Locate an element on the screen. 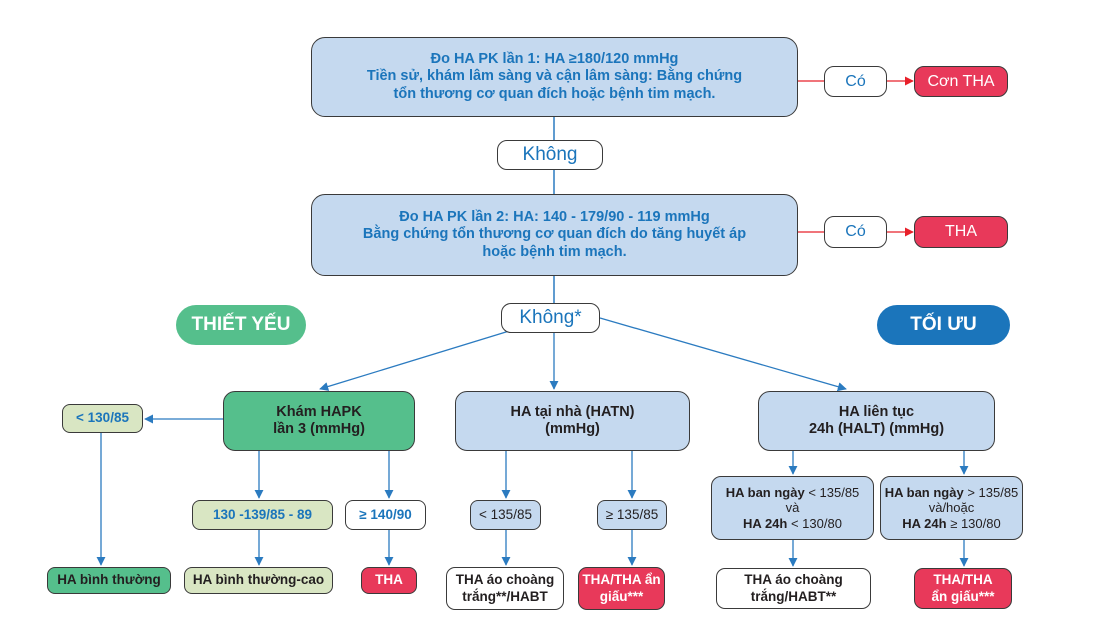 The width and height of the screenshot is (1096, 632). home-measure-box: HA tại nhà (HATN) (mmHg) is located at coordinates (572, 421).